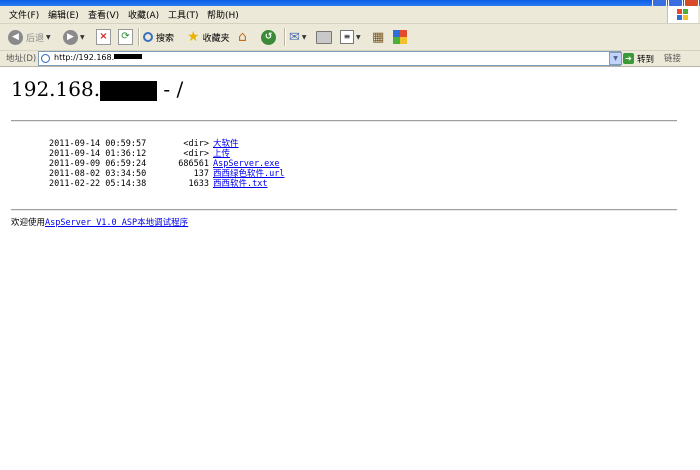 The width and height of the screenshot is (700, 470). Describe the element at coordinates (193, 164) in the screenshot. I see `item-size: 686561` at that location.